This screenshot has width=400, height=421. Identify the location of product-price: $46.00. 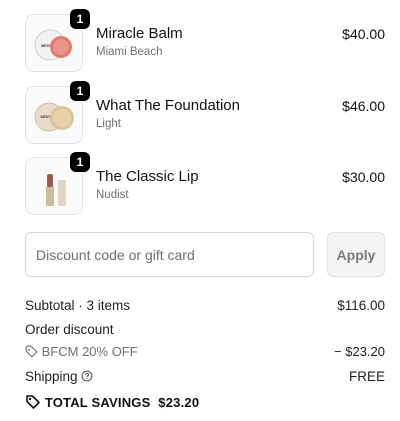
(363, 106).